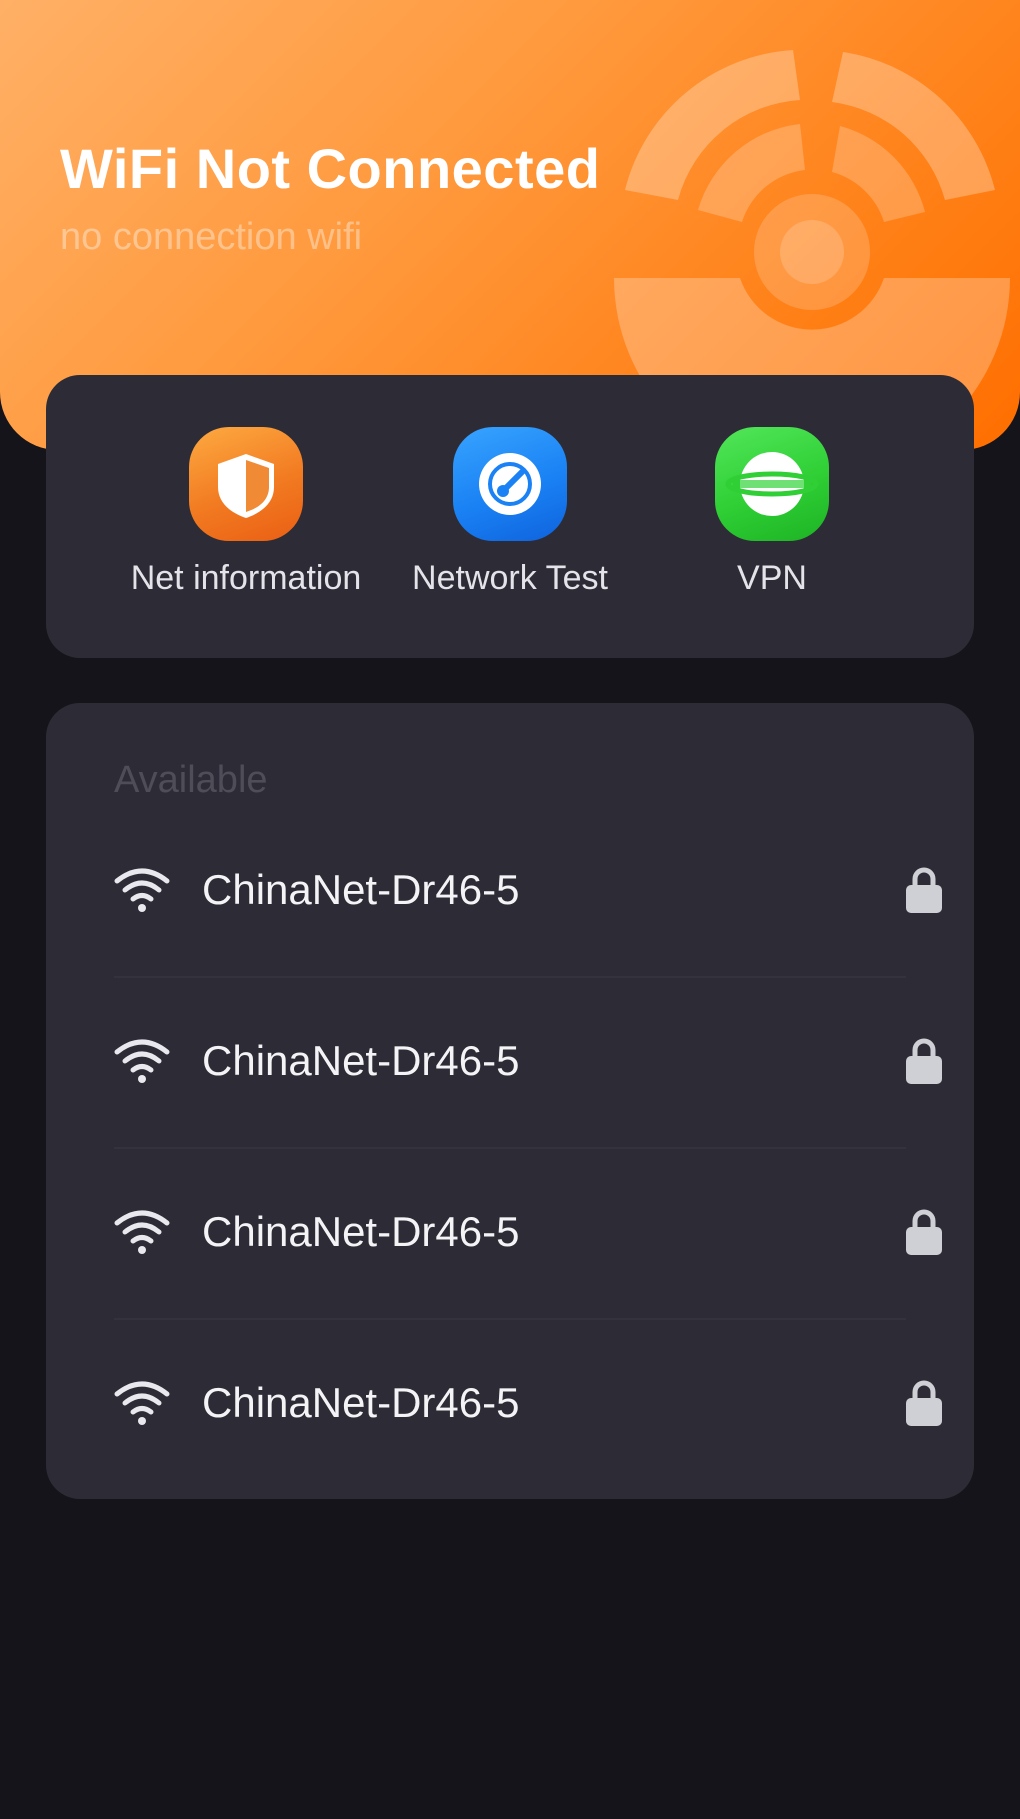 Image resolution: width=1020 pixels, height=1819 pixels. Describe the element at coordinates (510, 484) in the screenshot. I see `speed-test-icon` at that location.